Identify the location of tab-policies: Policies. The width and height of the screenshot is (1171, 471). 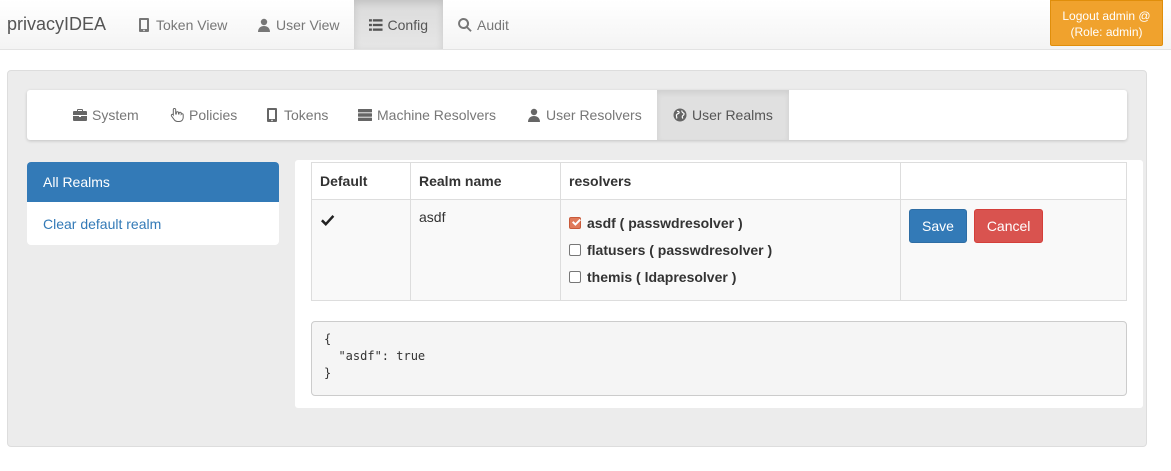
(203, 115).